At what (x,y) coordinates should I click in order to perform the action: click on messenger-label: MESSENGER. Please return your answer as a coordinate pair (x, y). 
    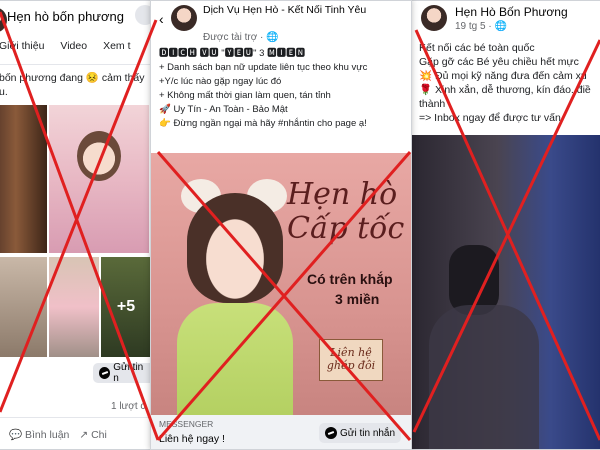
    Looking at the image, I should click on (186, 424).